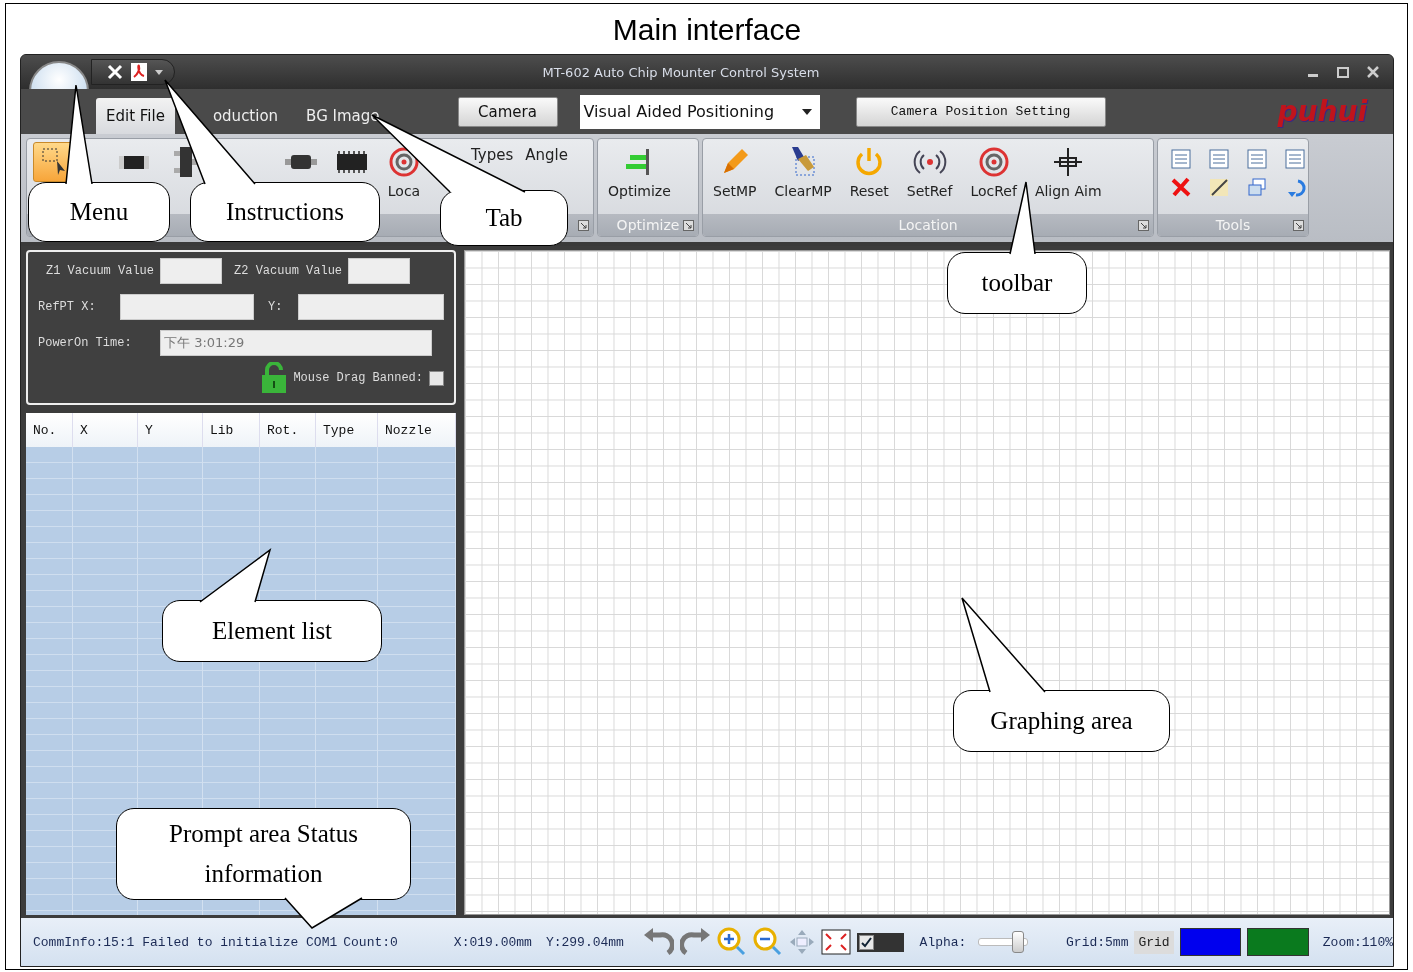 Image resolution: width=1413 pixels, height=972 pixels. Describe the element at coordinates (1357, 942) in the screenshot. I see `zoom-level: Zoom:110%` at that location.